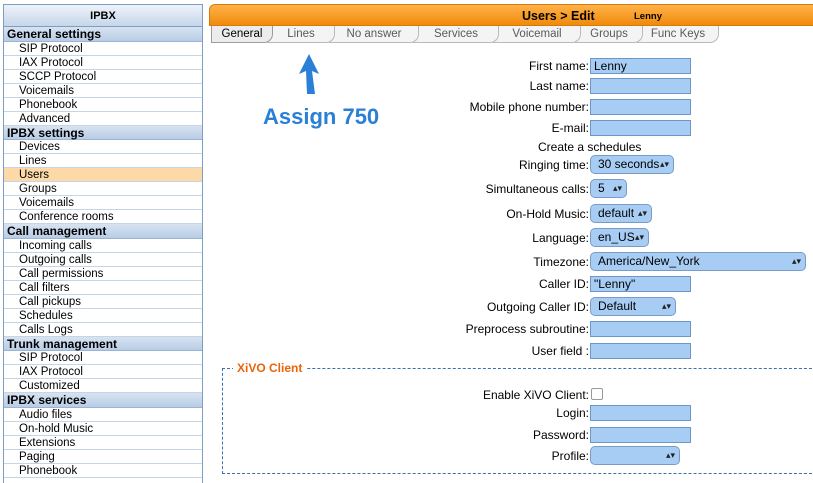 This screenshot has width=813, height=483. Describe the element at coordinates (511, 15) in the screenshot. I see `page-header: Users > Edit Lenny` at that location.